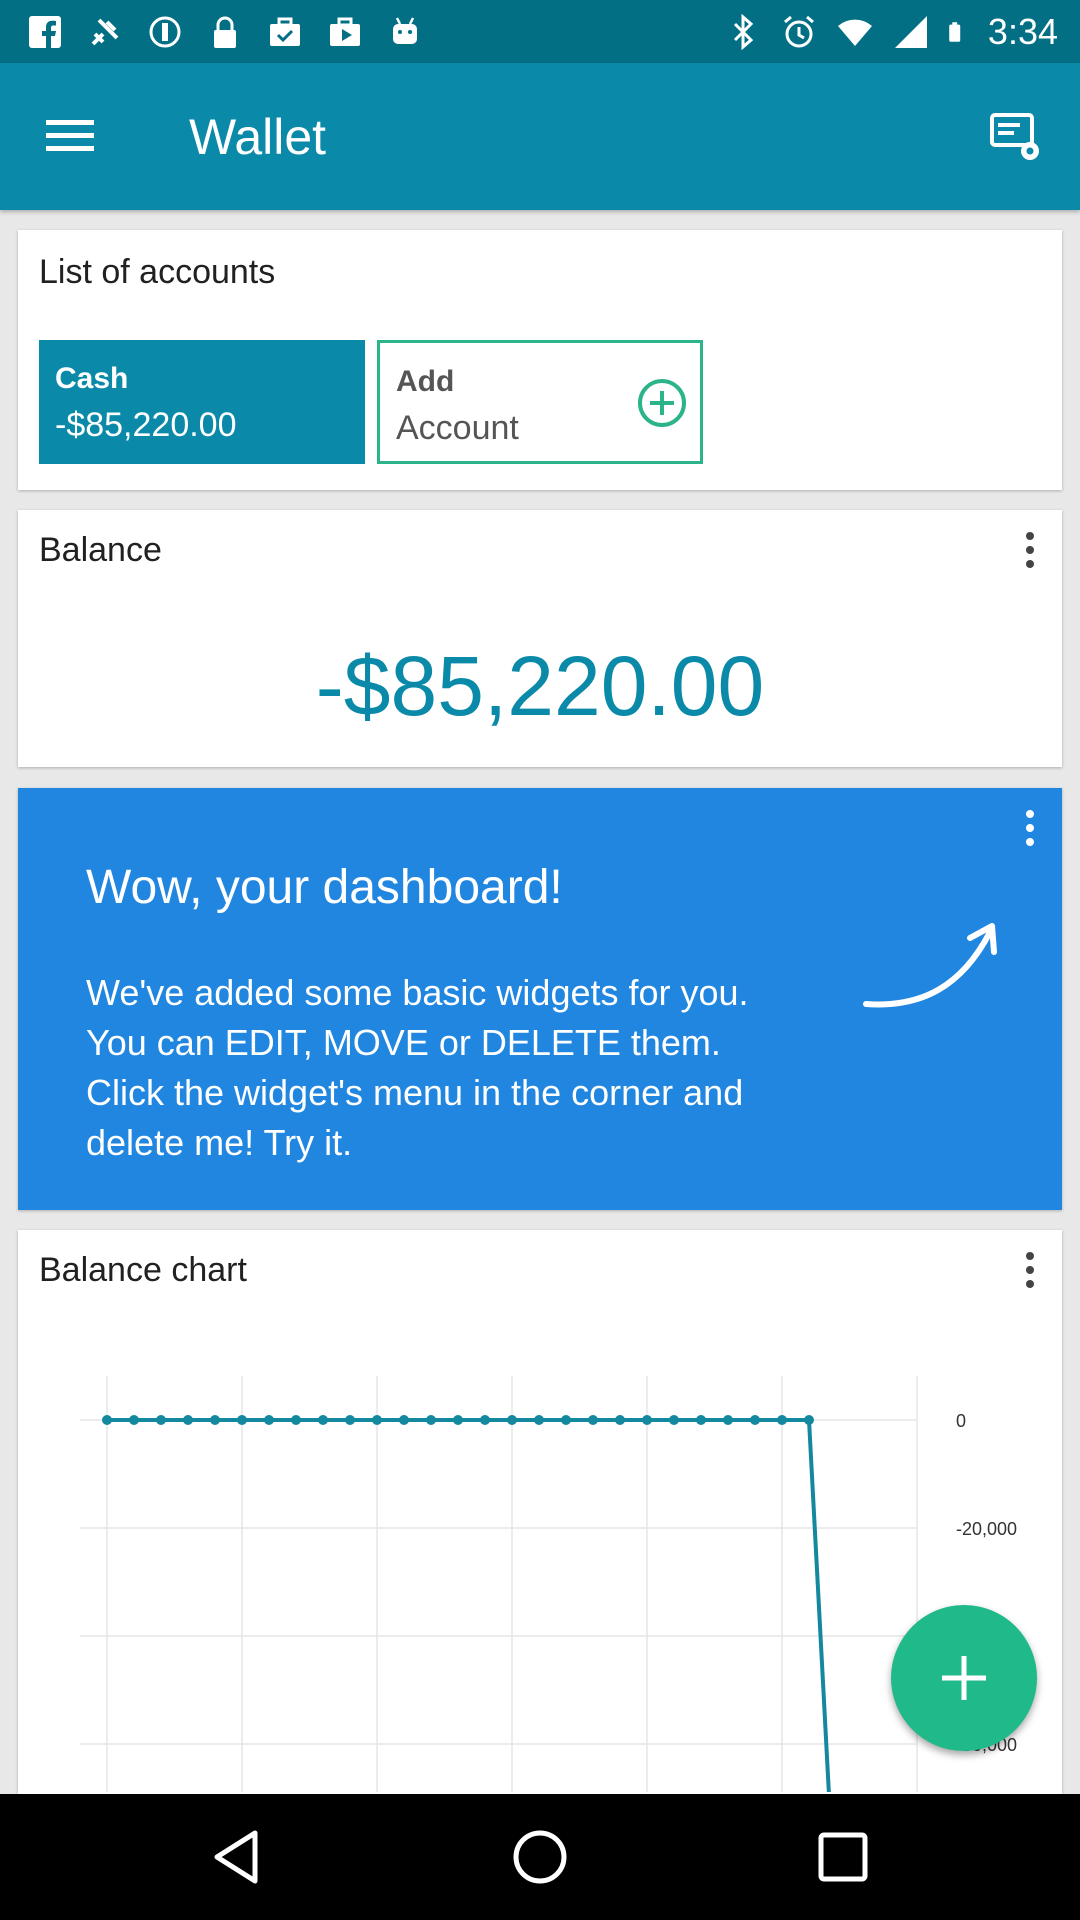 This screenshot has width=1080, height=1920. Describe the element at coordinates (910, 32) in the screenshot. I see `signal-icon` at that location.